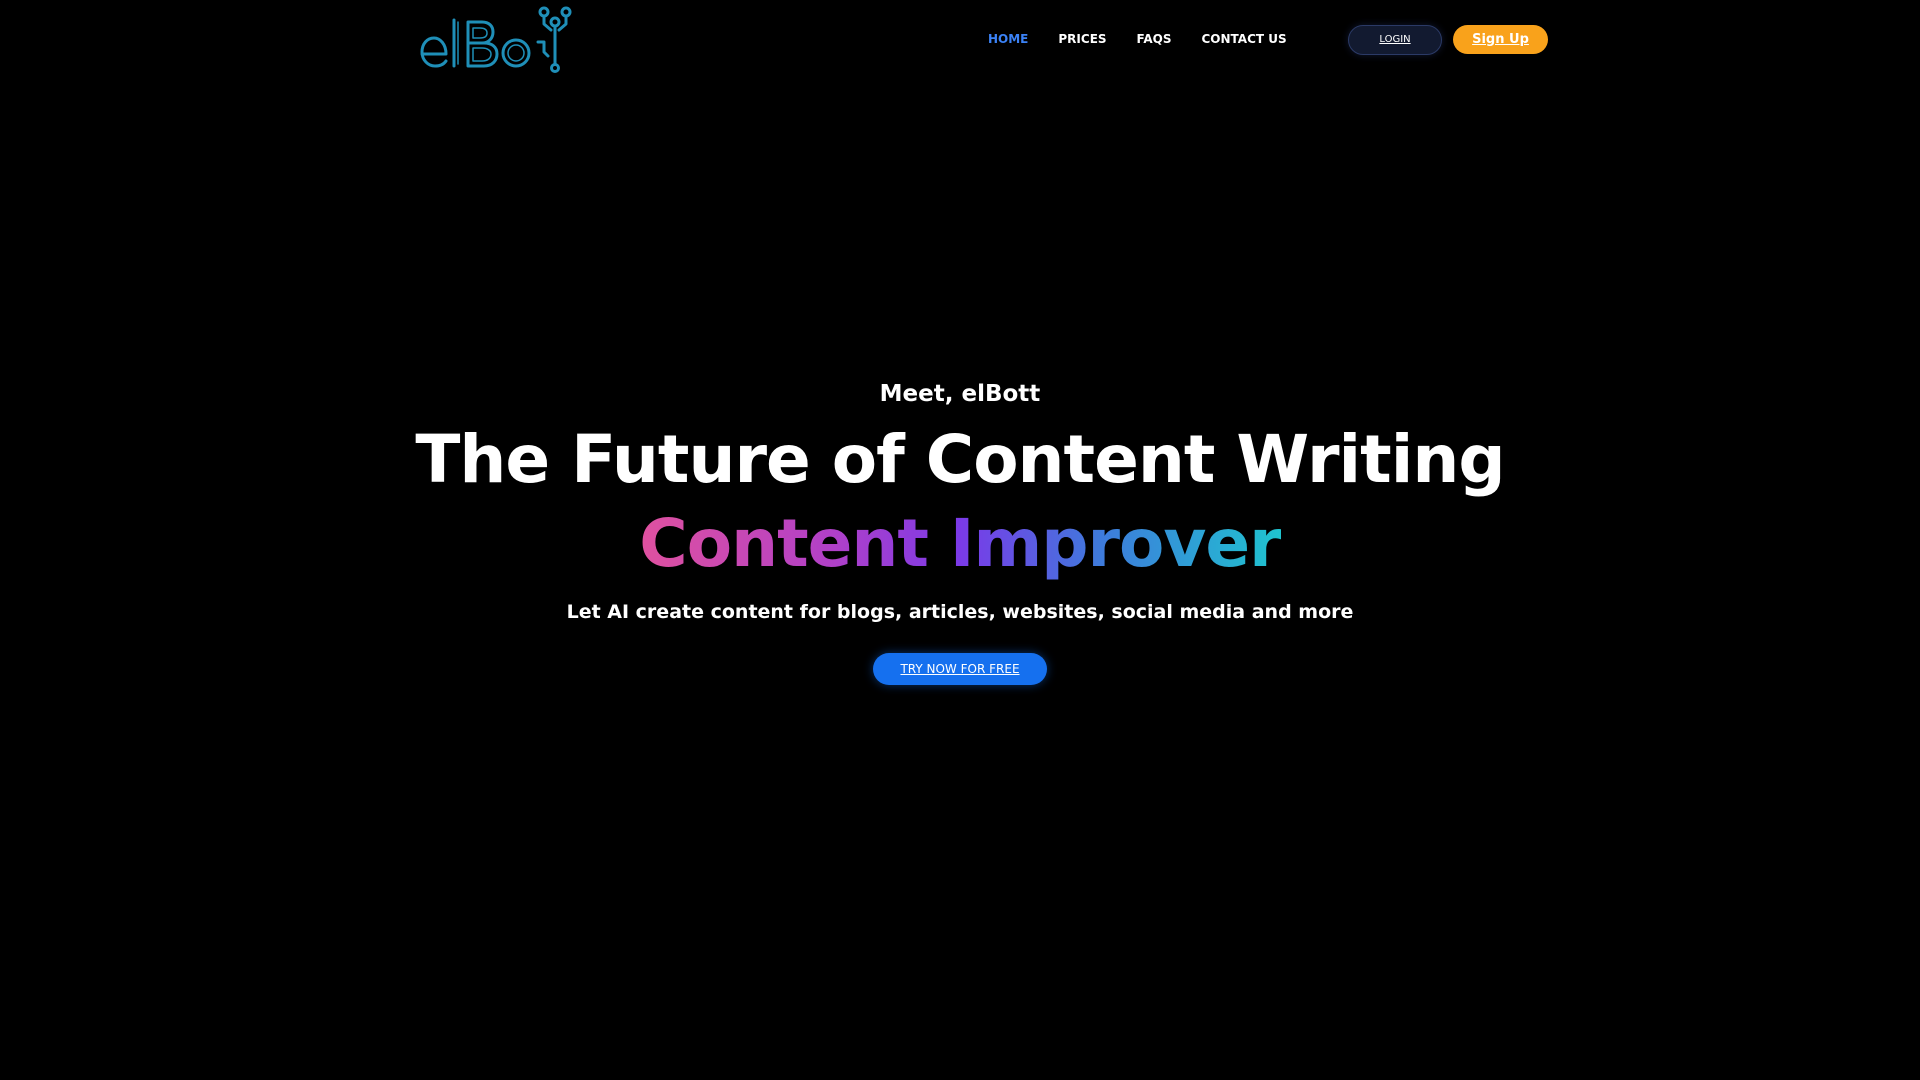 The image size is (1920, 1080). I want to click on nav-home-link: HOME, so click(1008, 39).